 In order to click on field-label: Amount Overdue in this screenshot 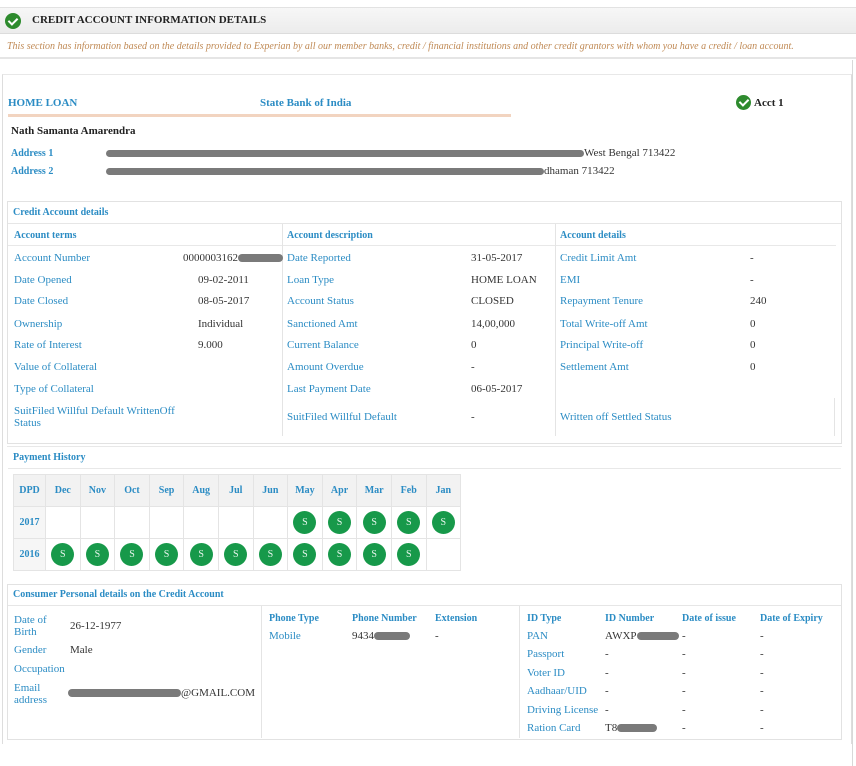, I will do `click(325, 367)`.